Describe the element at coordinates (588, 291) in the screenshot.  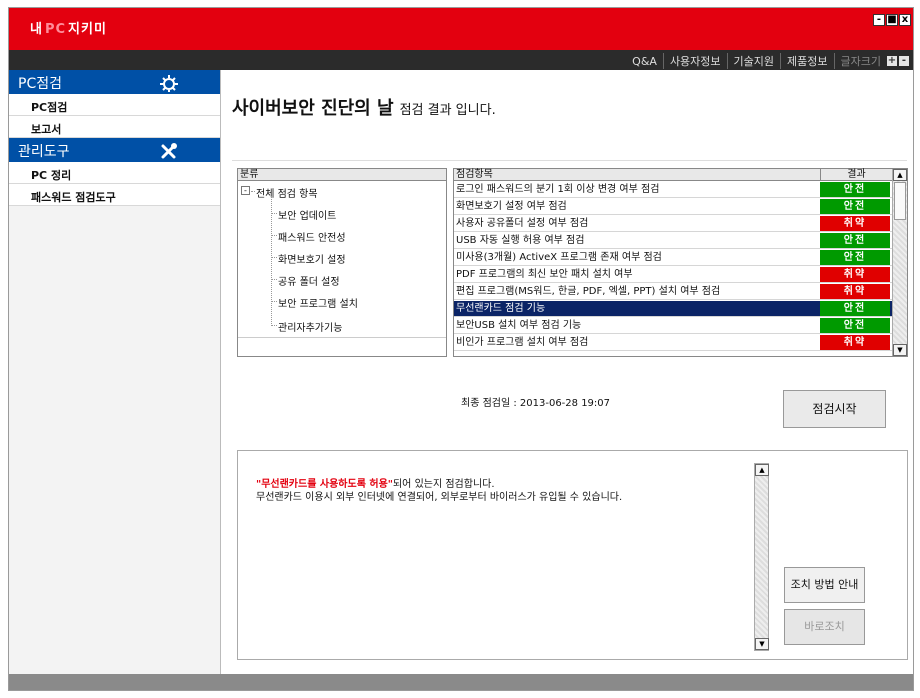
I see `check-item-label: 편집 프로그램(MS워드, 한글, PDF, 엑셀, PPT) 설치 여부 점검` at that location.